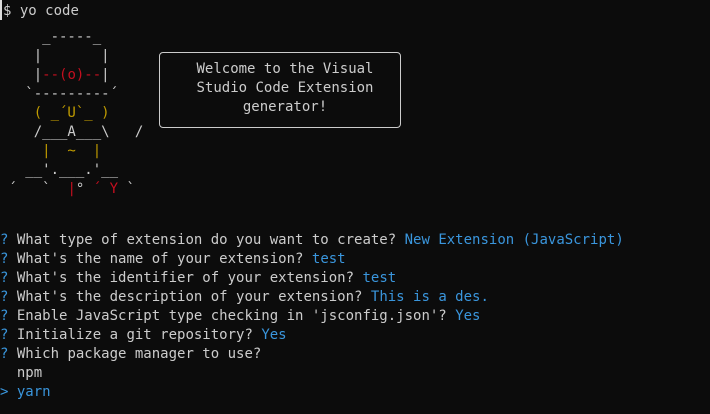 This screenshot has height=414, width=710. I want to click on art-line-9-c: °, so click(84, 189).